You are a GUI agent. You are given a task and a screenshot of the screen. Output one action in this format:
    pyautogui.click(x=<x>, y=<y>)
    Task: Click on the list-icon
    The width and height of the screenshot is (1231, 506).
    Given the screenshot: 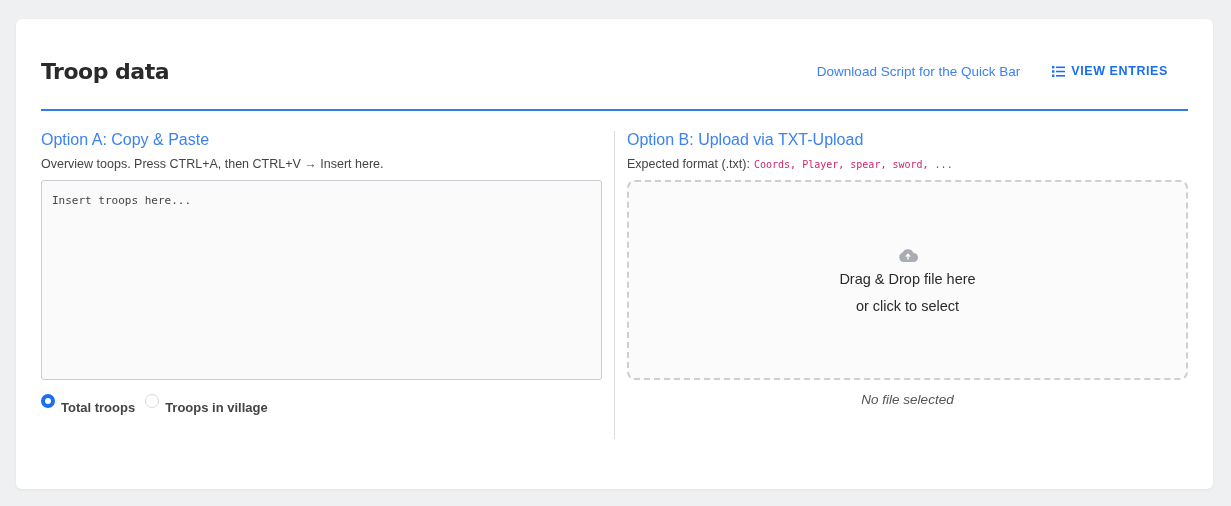 What is the action you would take?
    pyautogui.click(x=1059, y=71)
    